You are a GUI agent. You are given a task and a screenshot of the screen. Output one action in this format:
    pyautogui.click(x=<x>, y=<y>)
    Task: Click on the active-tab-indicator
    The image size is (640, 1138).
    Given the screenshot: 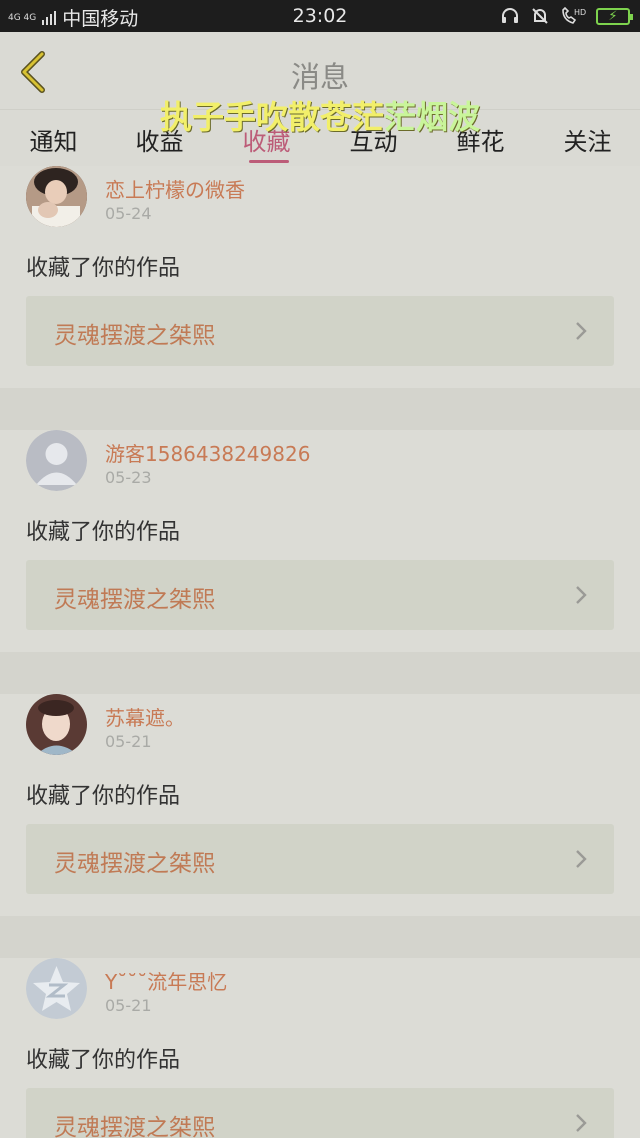 What is the action you would take?
    pyautogui.click(x=269, y=161)
    